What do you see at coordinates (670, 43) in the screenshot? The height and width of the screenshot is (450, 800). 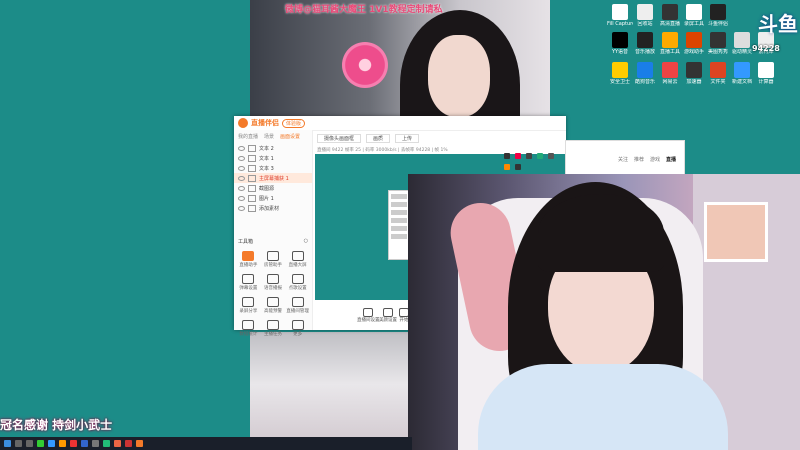 I see `desktop-icon: 直播工具` at bounding box center [670, 43].